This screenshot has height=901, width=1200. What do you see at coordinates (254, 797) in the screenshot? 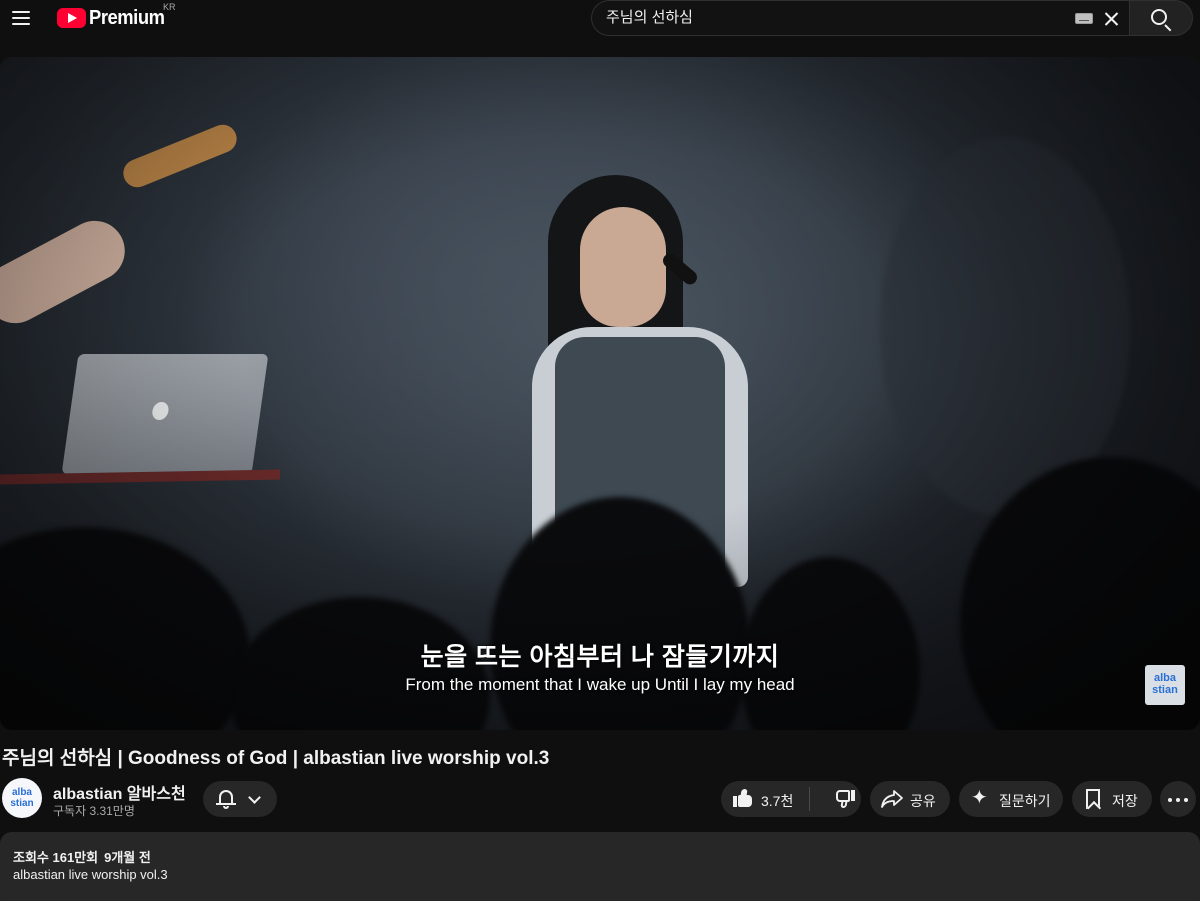
I see `chevron-down-icon` at bounding box center [254, 797].